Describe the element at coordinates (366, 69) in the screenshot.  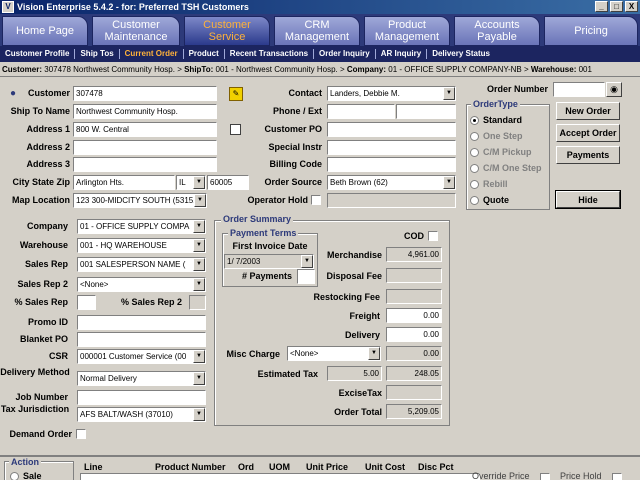
I see `breadcrumb-company-label: Company:` at that location.